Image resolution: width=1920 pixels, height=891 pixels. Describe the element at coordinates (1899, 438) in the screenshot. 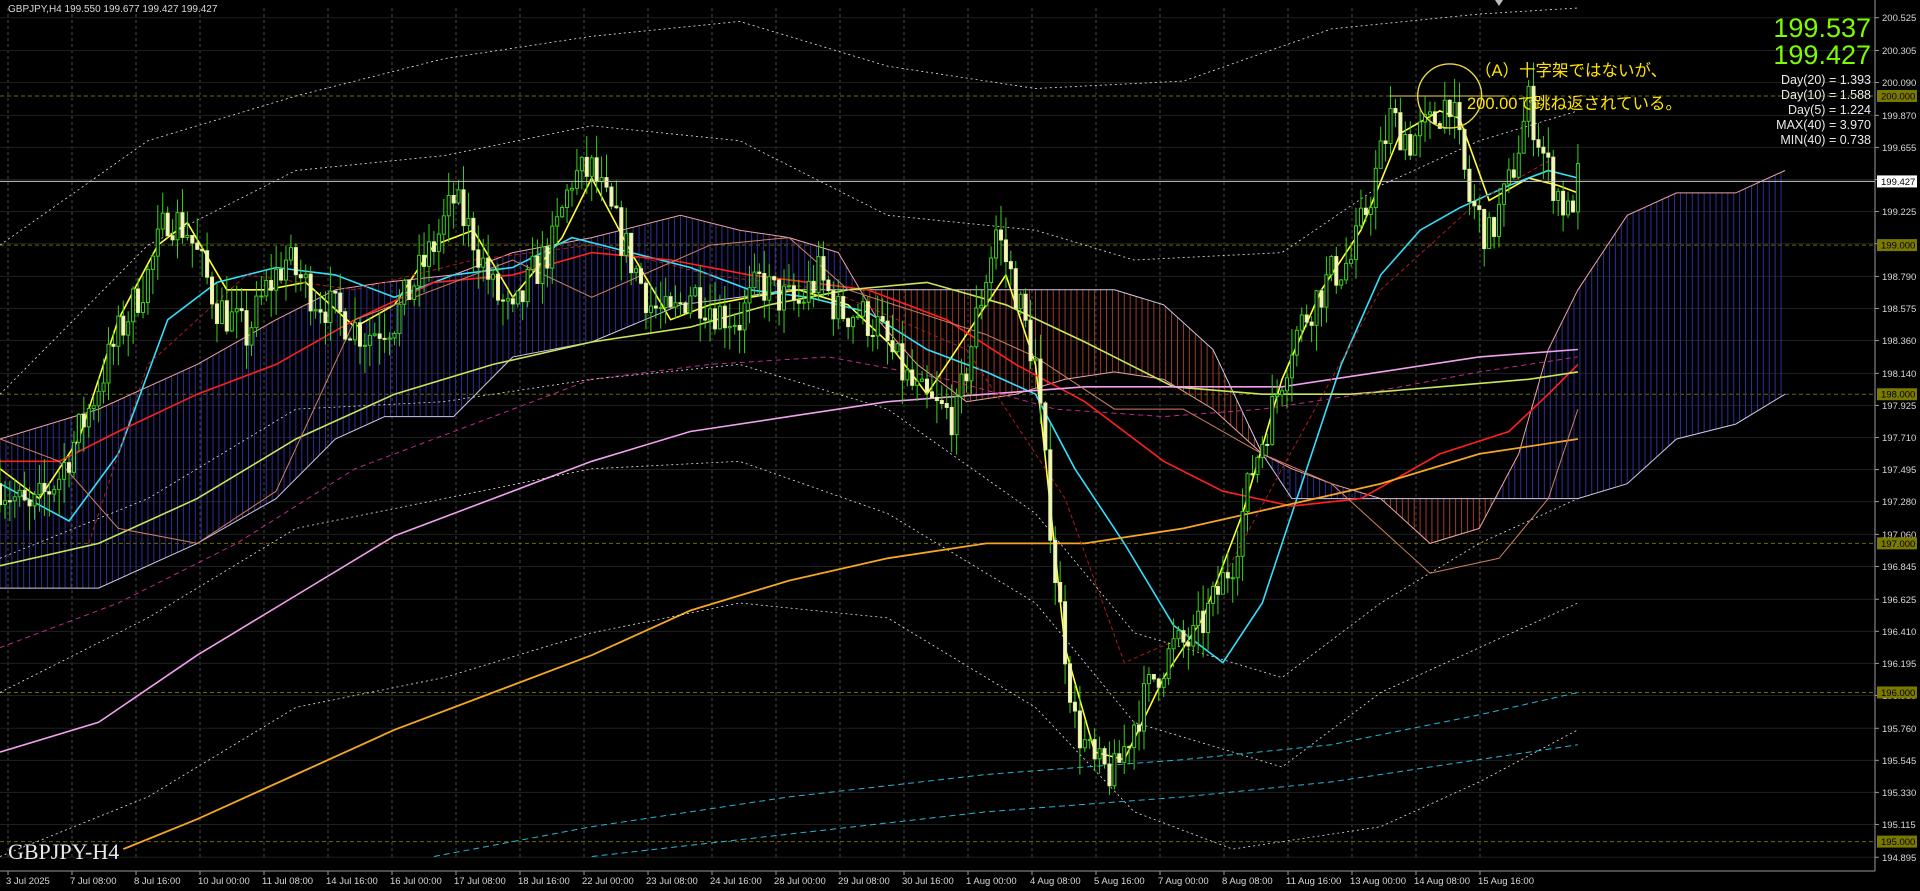

I see `price-tick-label: 197.710` at that location.